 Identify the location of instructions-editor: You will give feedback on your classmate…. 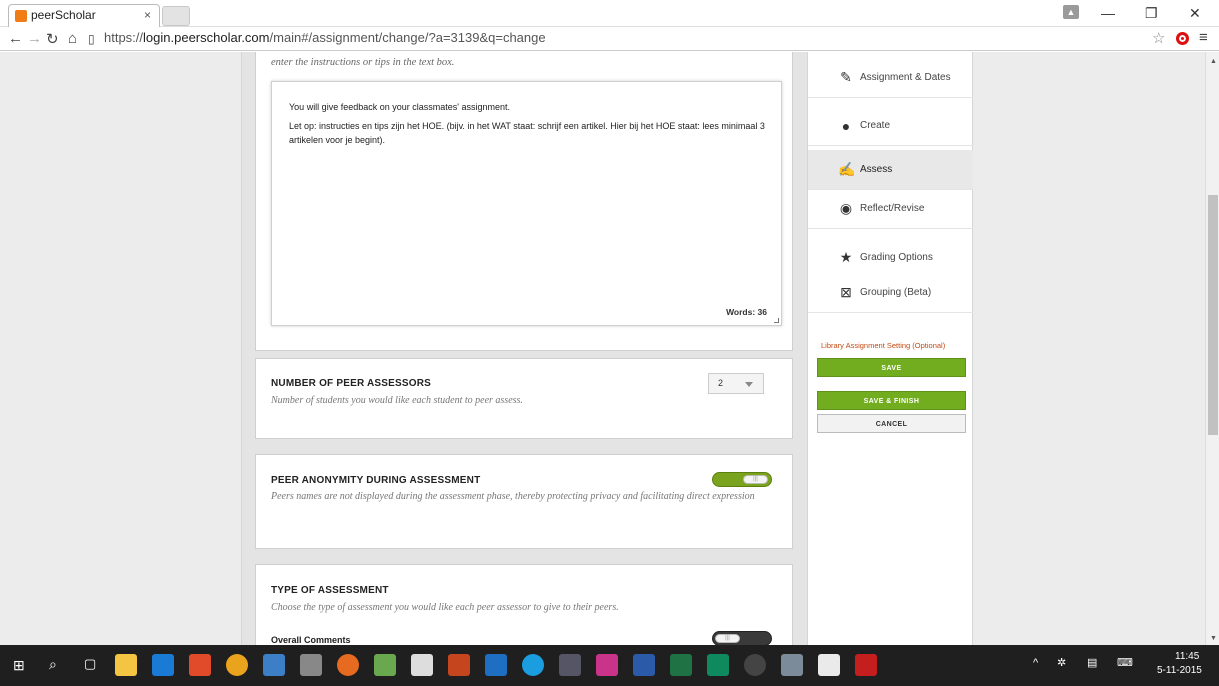
(526, 203).